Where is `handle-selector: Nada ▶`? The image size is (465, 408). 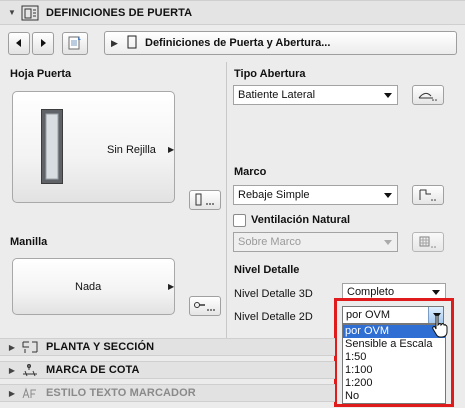 handle-selector: Nada ▶ is located at coordinates (93, 286).